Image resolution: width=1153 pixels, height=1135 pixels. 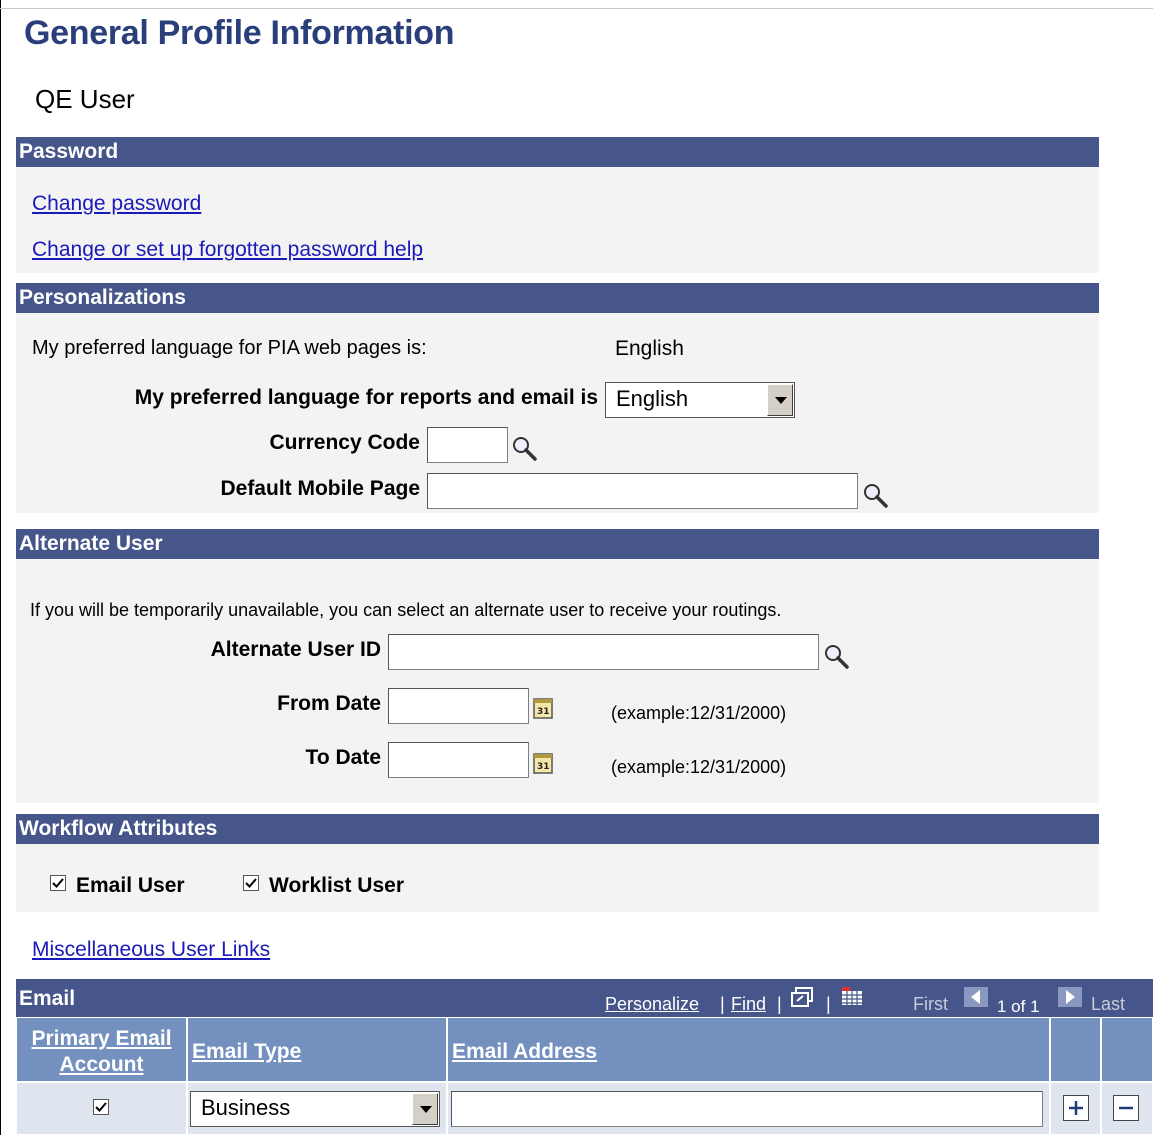 I want to click on column-header-email-type-label: Email Type, so click(x=247, y=1051).